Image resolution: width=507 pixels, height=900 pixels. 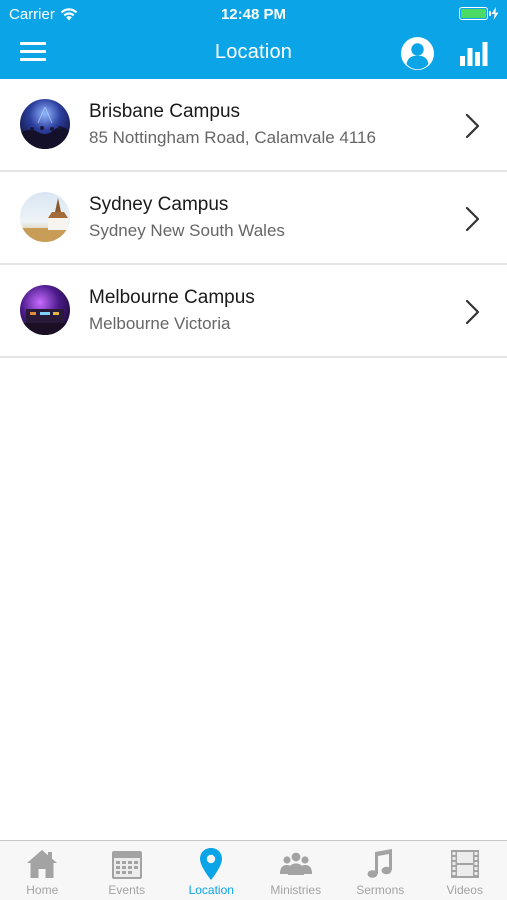 What do you see at coordinates (253, 53) in the screenshot?
I see `navigation-bar: Location` at bounding box center [253, 53].